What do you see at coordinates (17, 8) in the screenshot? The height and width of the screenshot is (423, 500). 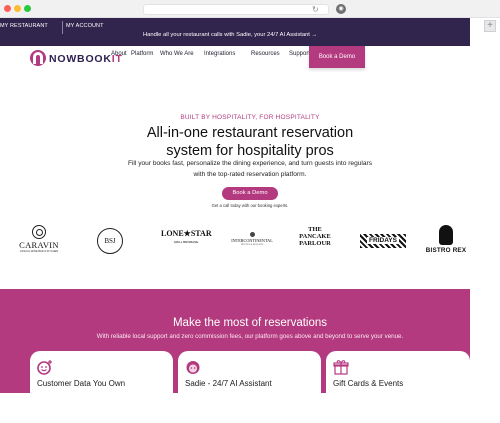 I see `minimize-window-button` at bounding box center [17, 8].